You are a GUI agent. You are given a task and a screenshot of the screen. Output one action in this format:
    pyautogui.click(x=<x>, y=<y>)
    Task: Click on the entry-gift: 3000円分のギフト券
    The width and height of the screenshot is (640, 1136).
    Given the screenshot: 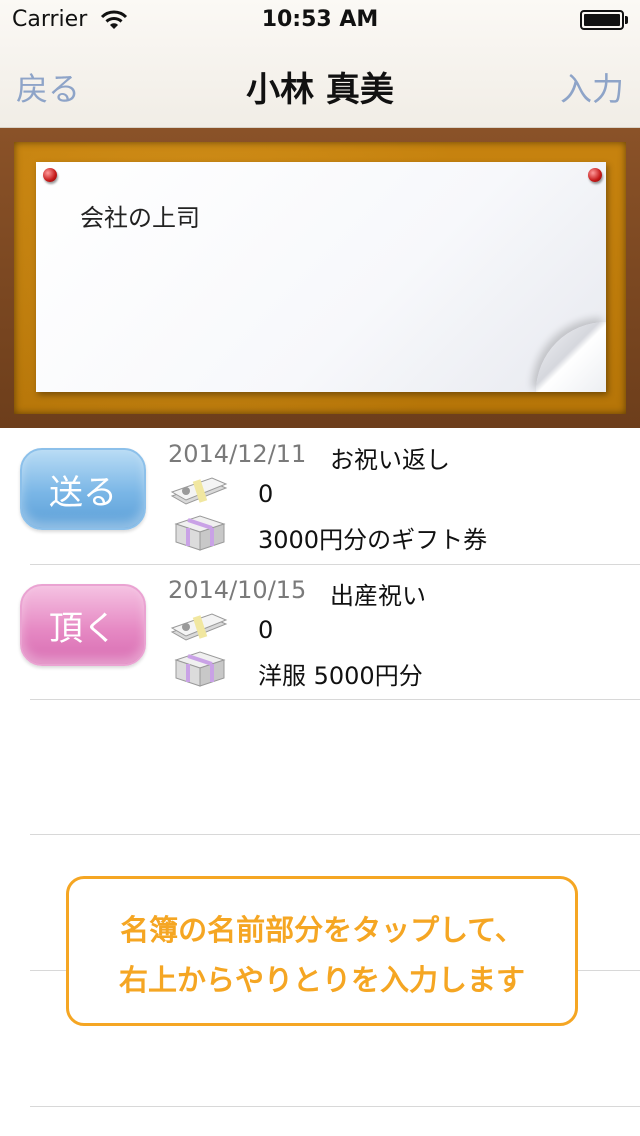 What is the action you would take?
    pyautogui.click(x=373, y=540)
    